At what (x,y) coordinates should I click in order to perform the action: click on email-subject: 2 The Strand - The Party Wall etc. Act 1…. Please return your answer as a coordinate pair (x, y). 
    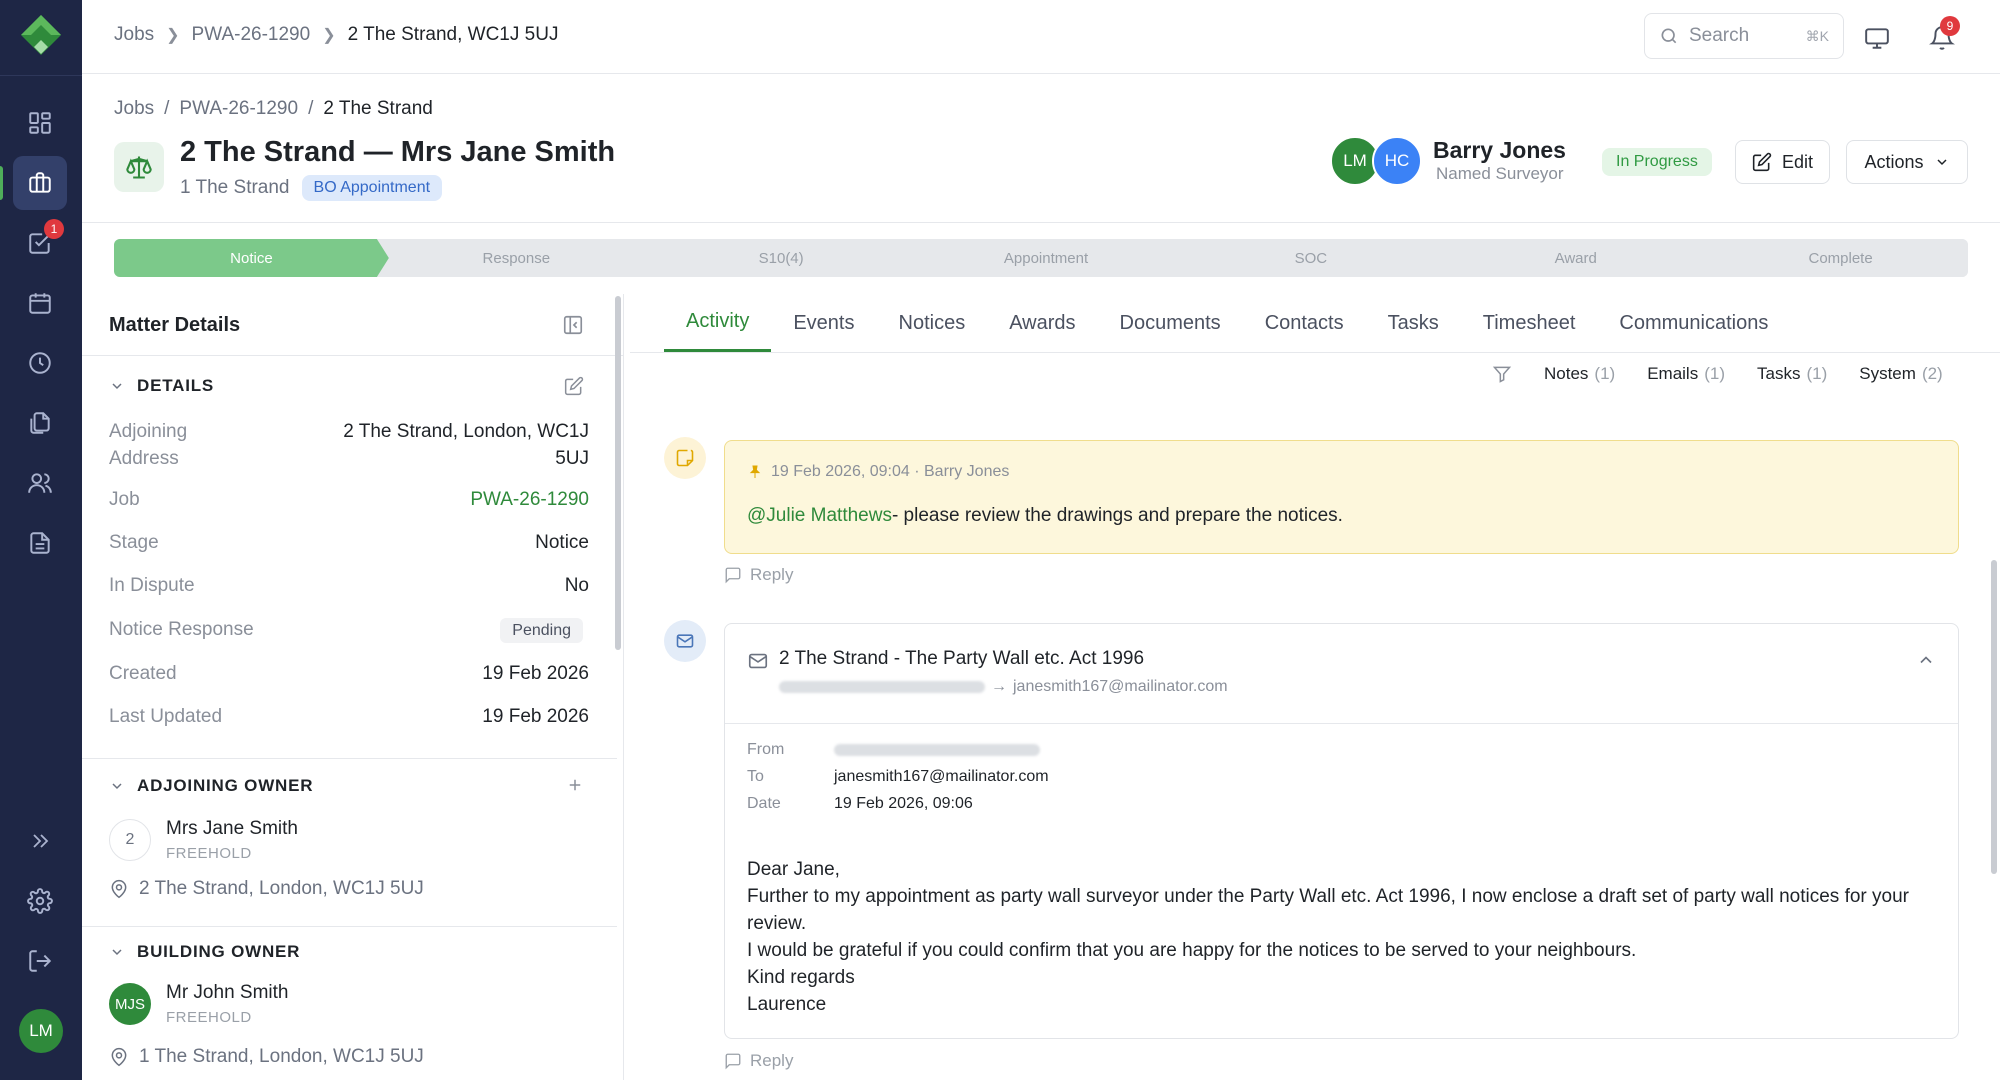
    Looking at the image, I should click on (961, 659).